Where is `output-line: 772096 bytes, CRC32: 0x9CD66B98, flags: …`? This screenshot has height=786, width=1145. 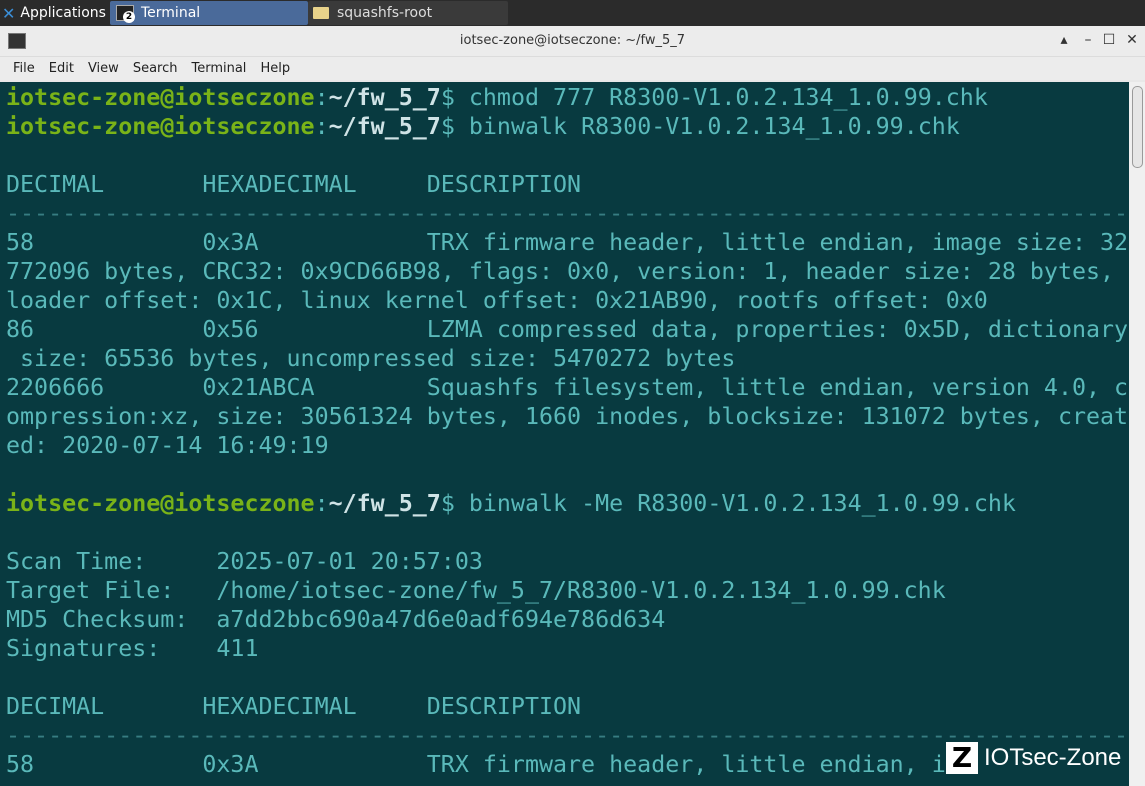 output-line: 772096 bytes, CRC32: 0x9CD66B98, flags: … is located at coordinates (567, 271).